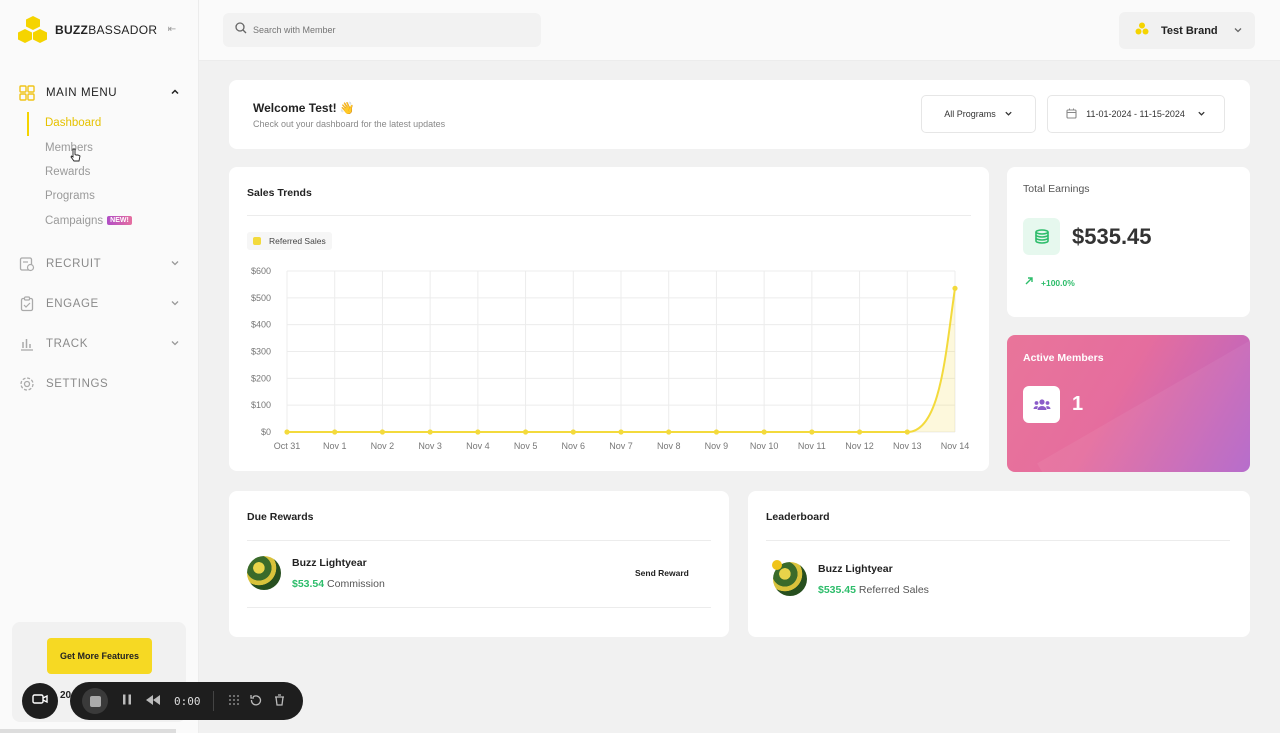  Describe the element at coordinates (257, 241) in the screenshot. I see `legend-swatch` at that location.